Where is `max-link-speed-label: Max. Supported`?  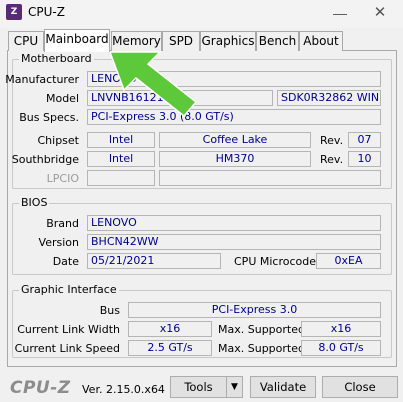
max-link-speed-label: Max. Supported is located at coordinates (261, 348).